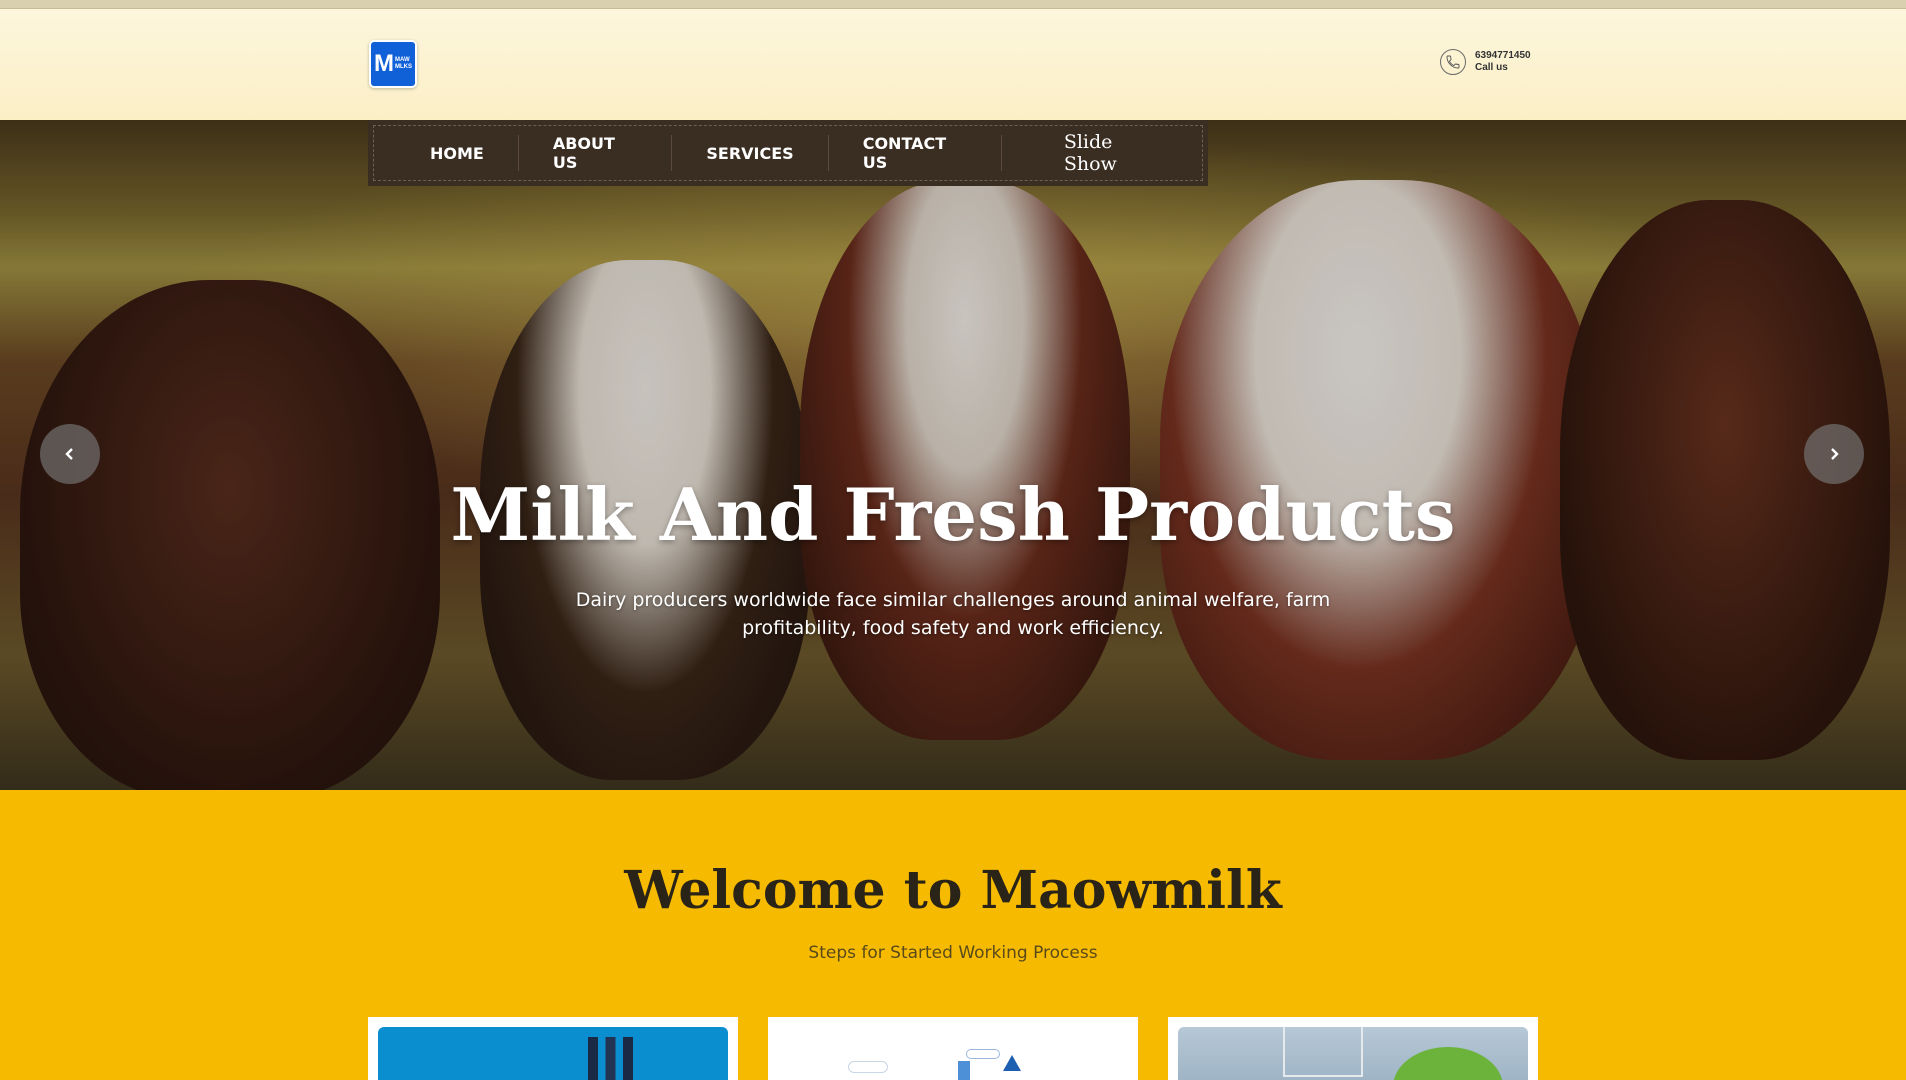 Image resolution: width=1906 pixels, height=1080 pixels. Describe the element at coordinates (403, 67) in the screenshot. I see `logo-word-bottom: MLKS` at that location.